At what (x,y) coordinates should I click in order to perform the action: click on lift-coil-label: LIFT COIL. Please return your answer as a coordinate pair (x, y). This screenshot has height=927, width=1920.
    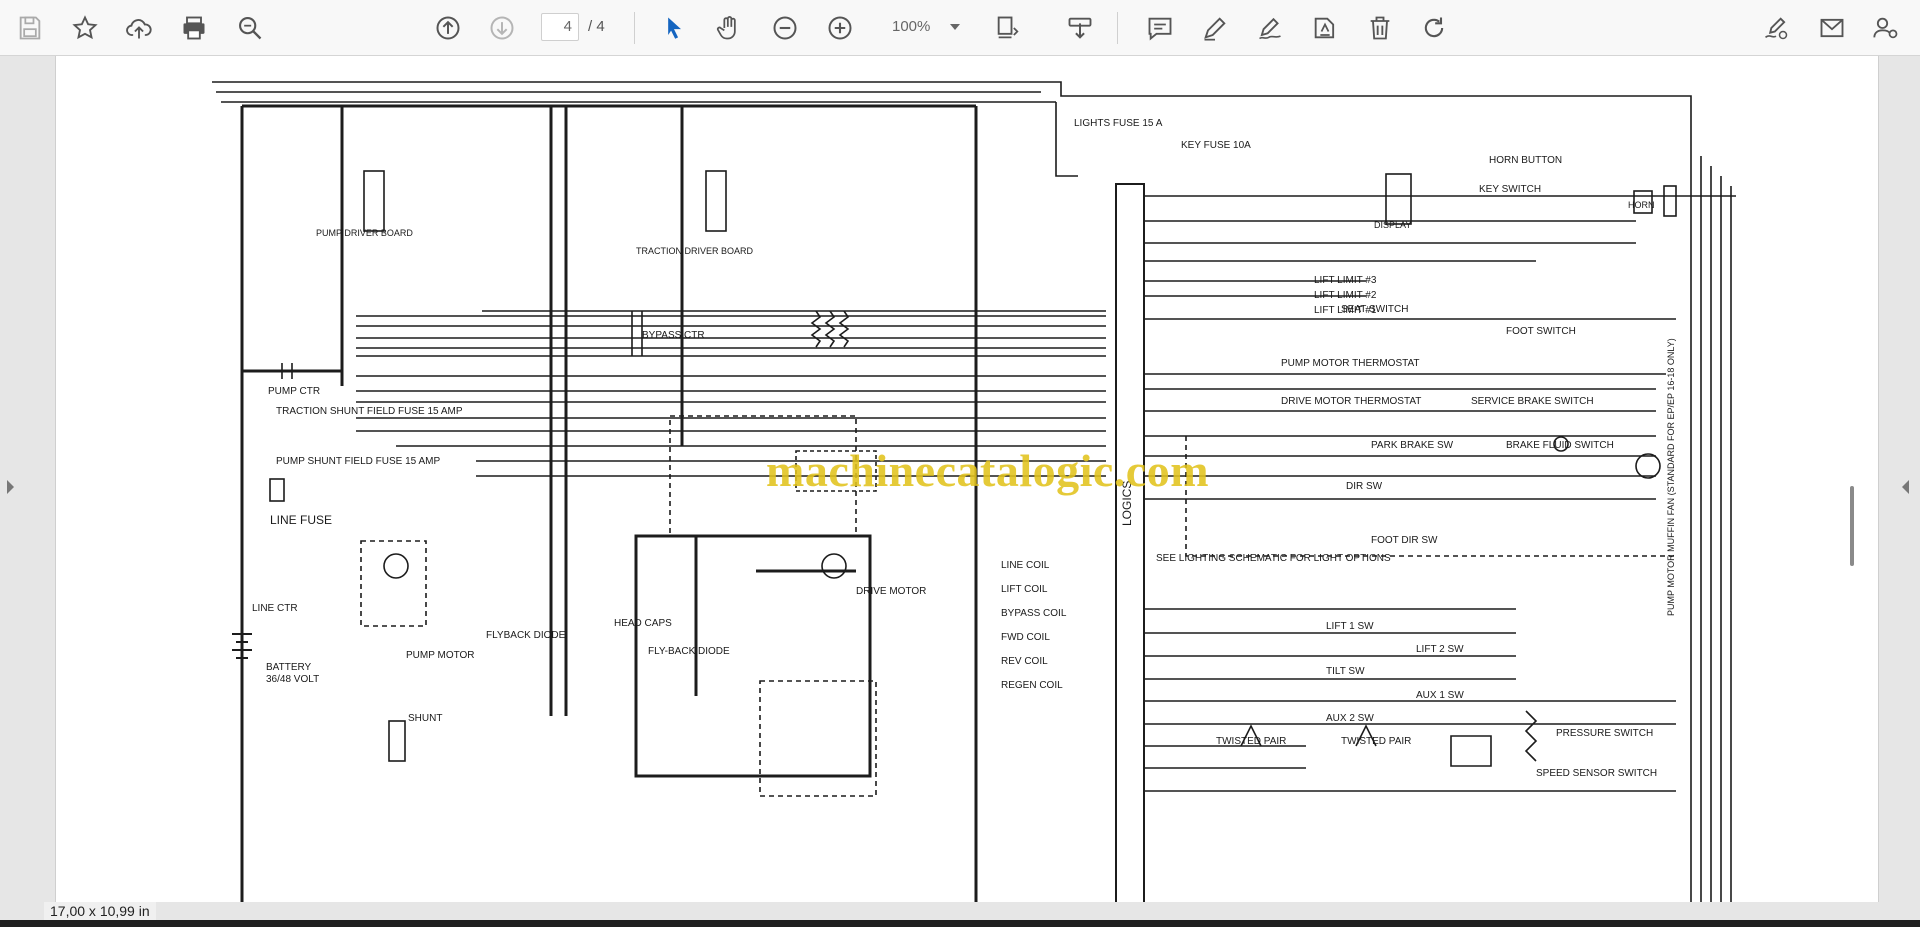
    Looking at the image, I should click on (1024, 589).